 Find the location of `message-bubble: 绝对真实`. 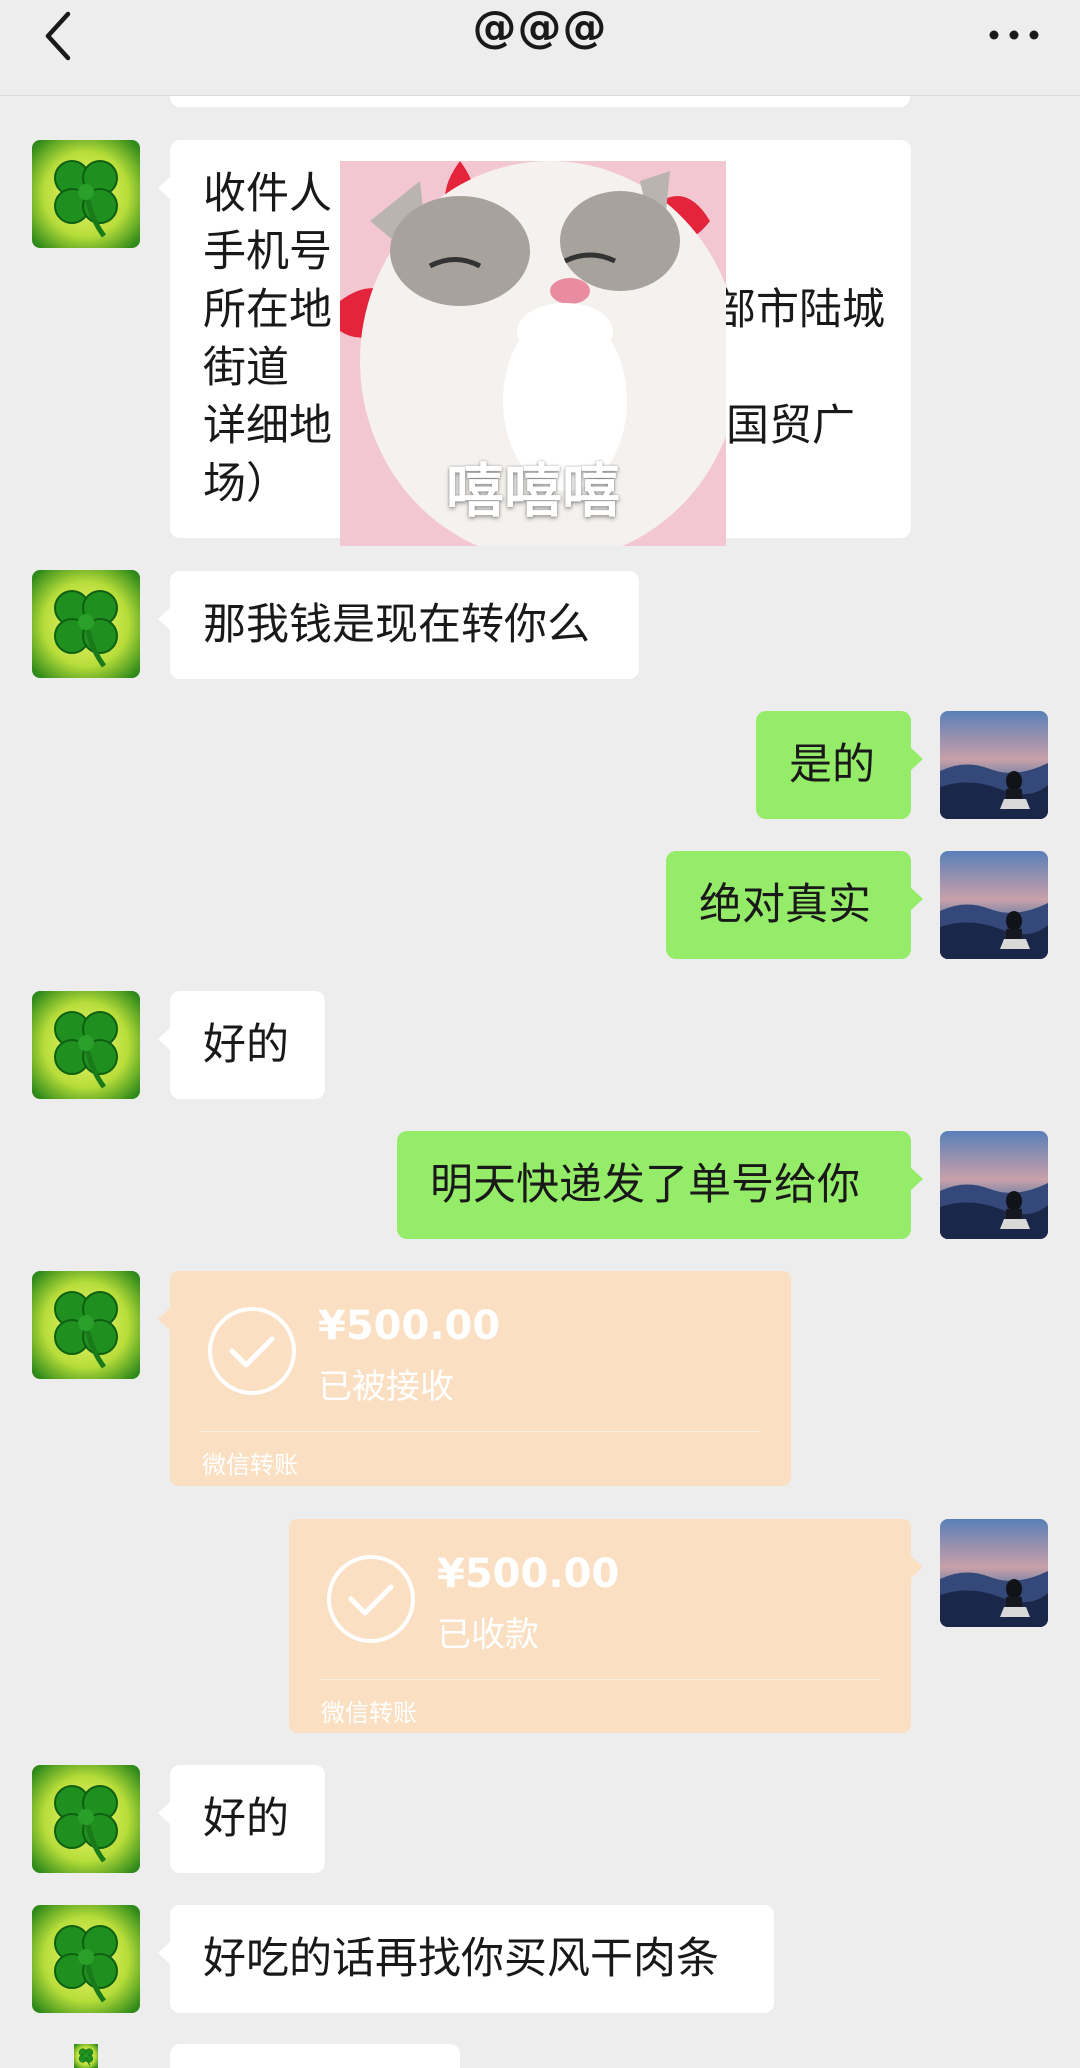

message-bubble: 绝对真实 is located at coordinates (794, 905).